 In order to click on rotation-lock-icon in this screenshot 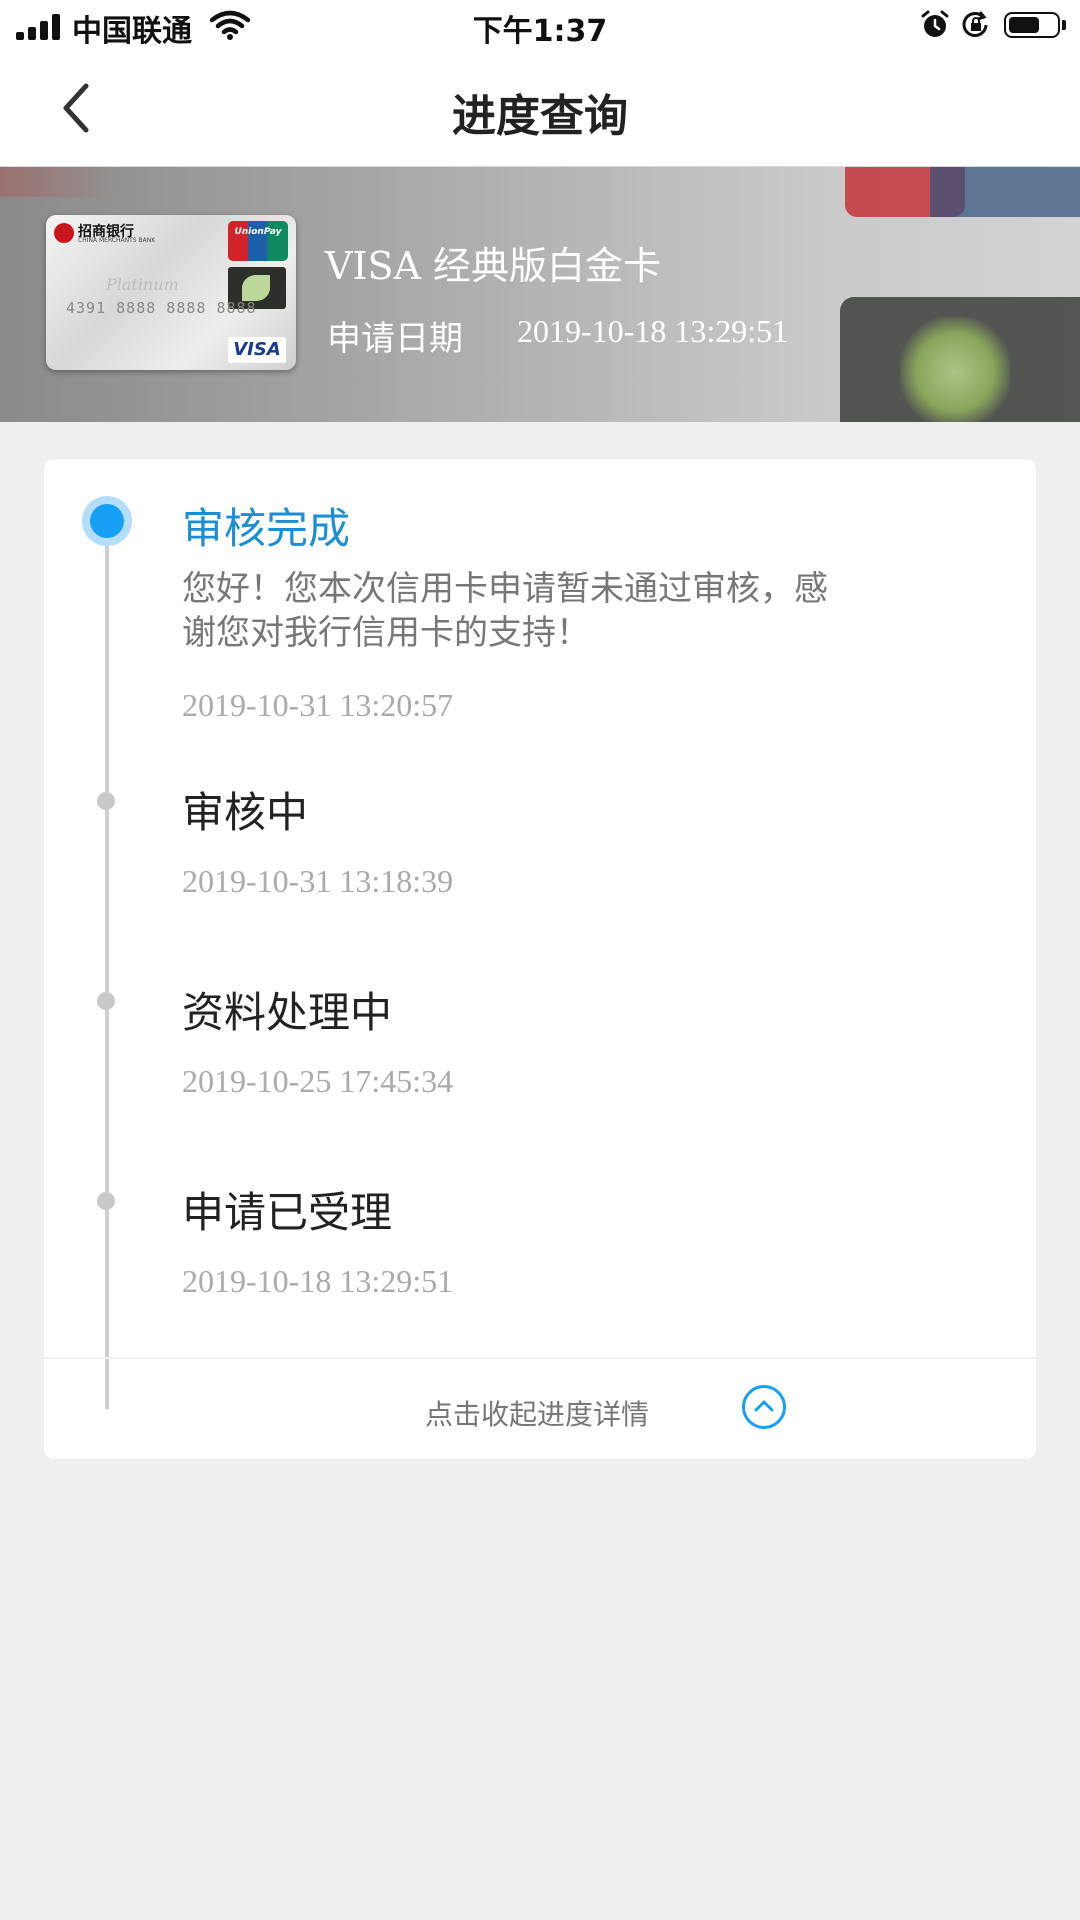, I will do `click(975, 24)`.